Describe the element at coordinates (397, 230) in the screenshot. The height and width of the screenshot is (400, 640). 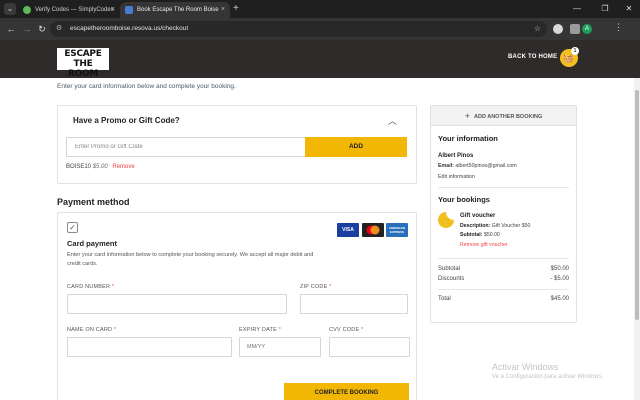
I see `amex-logo: AMERICAN EXPRESS` at that location.